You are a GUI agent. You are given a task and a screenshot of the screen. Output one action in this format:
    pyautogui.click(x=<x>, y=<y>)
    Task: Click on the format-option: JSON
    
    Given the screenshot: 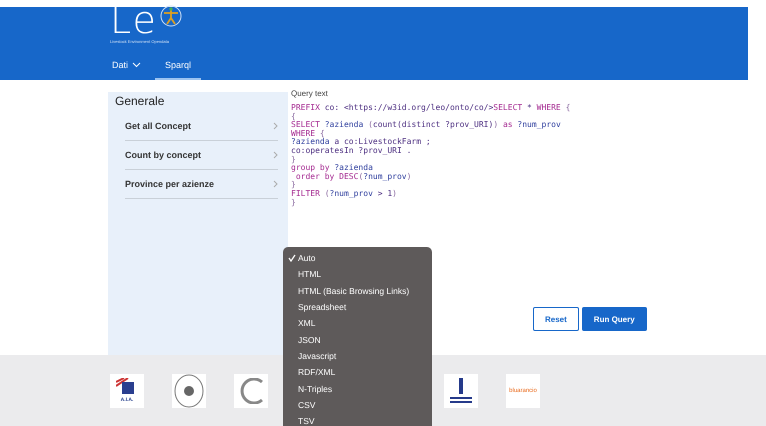 What is the action you would take?
    pyautogui.click(x=357, y=339)
    